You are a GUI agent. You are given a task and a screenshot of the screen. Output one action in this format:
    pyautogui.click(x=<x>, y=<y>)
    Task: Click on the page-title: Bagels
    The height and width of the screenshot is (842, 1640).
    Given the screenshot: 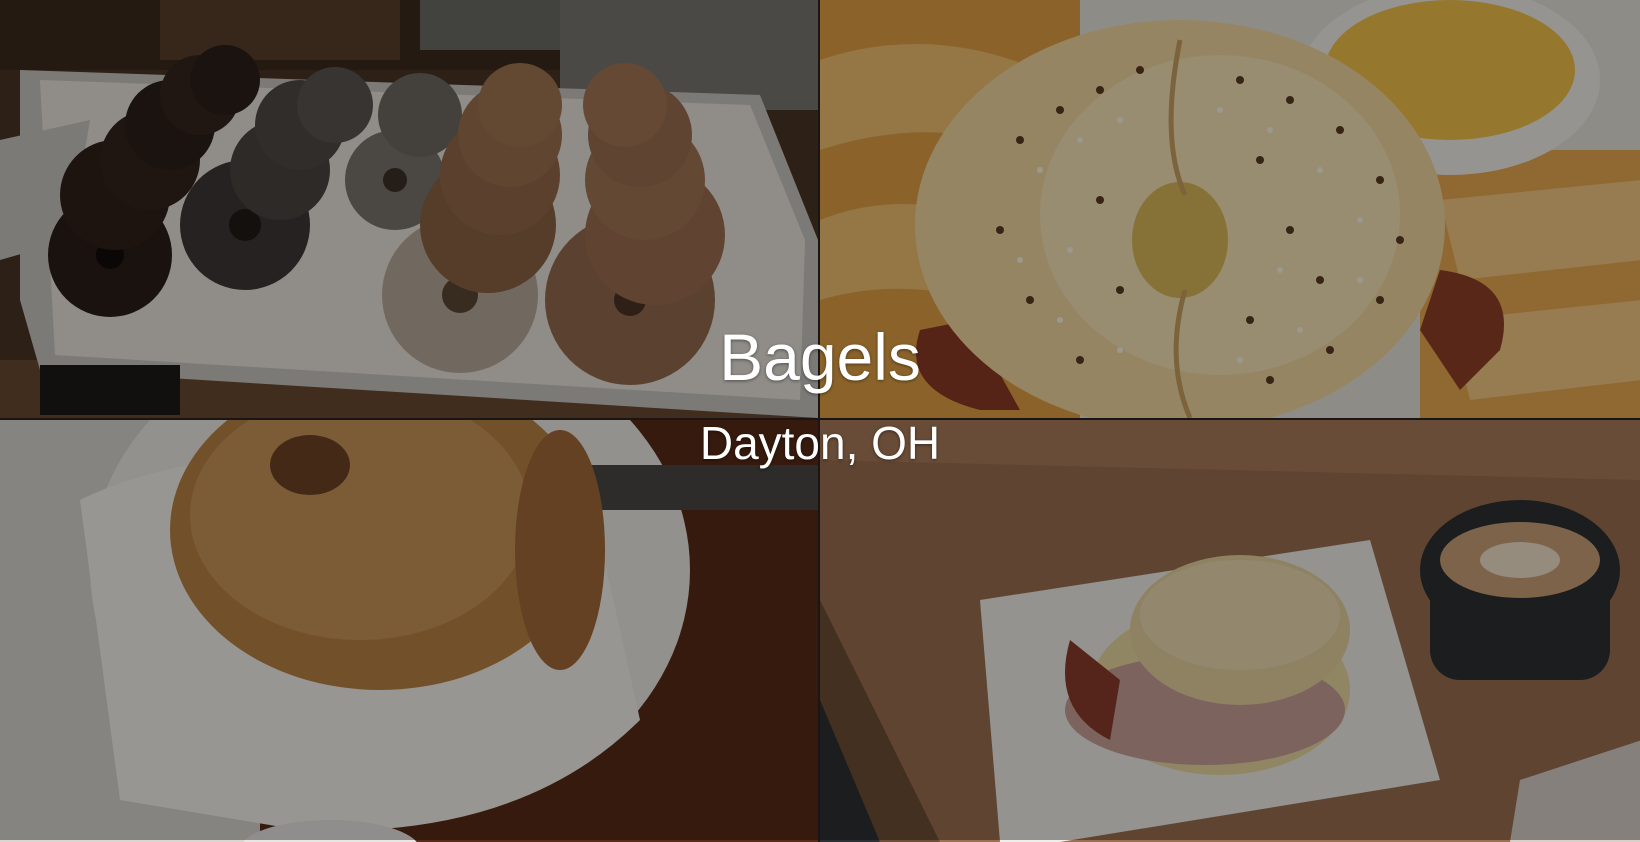 What is the action you would take?
    pyautogui.click(x=820, y=357)
    